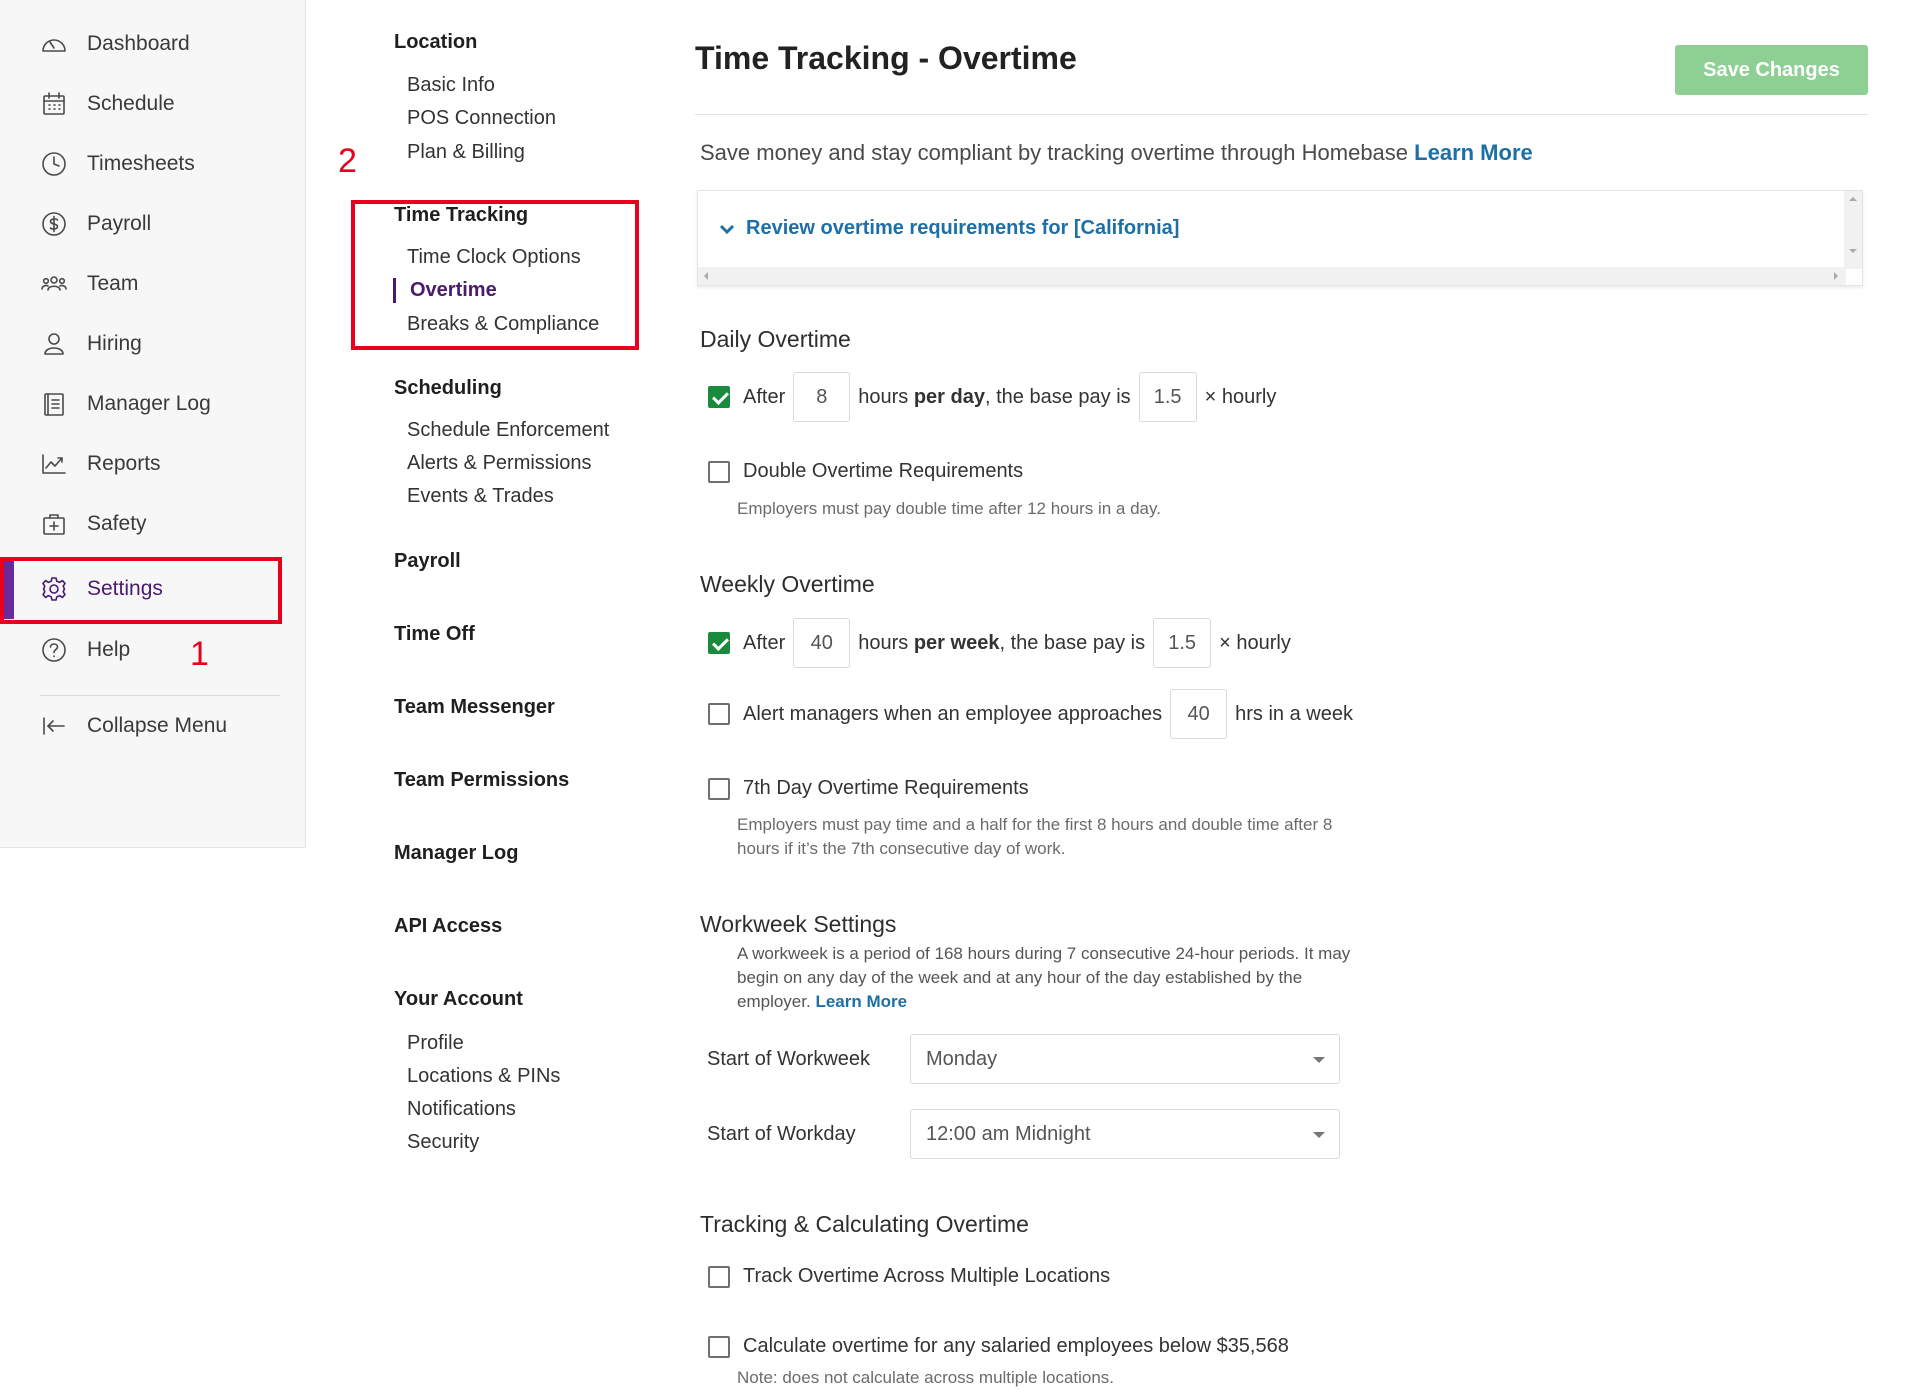 This screenshot has height=1392, width=1920. I want to click on subnav-heading-payroll: Payroll, so click(427, 561).